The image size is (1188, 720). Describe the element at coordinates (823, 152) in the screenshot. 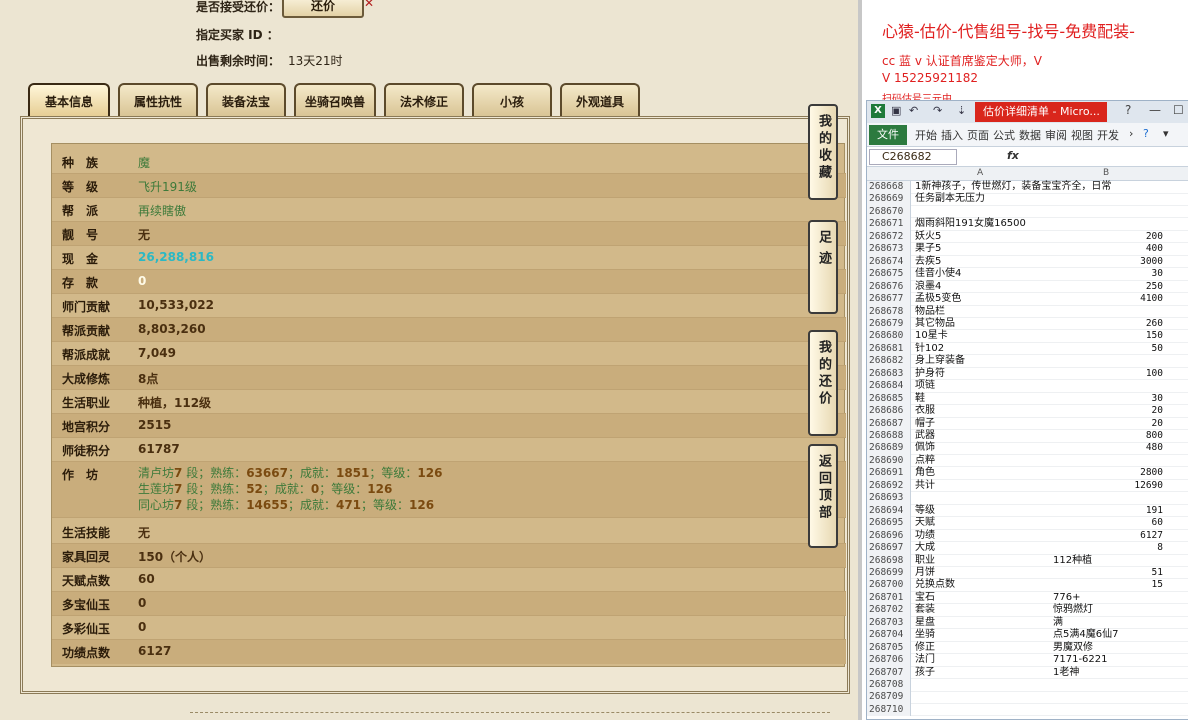

I see `my-favorites-button: 我的收藏` at that location.